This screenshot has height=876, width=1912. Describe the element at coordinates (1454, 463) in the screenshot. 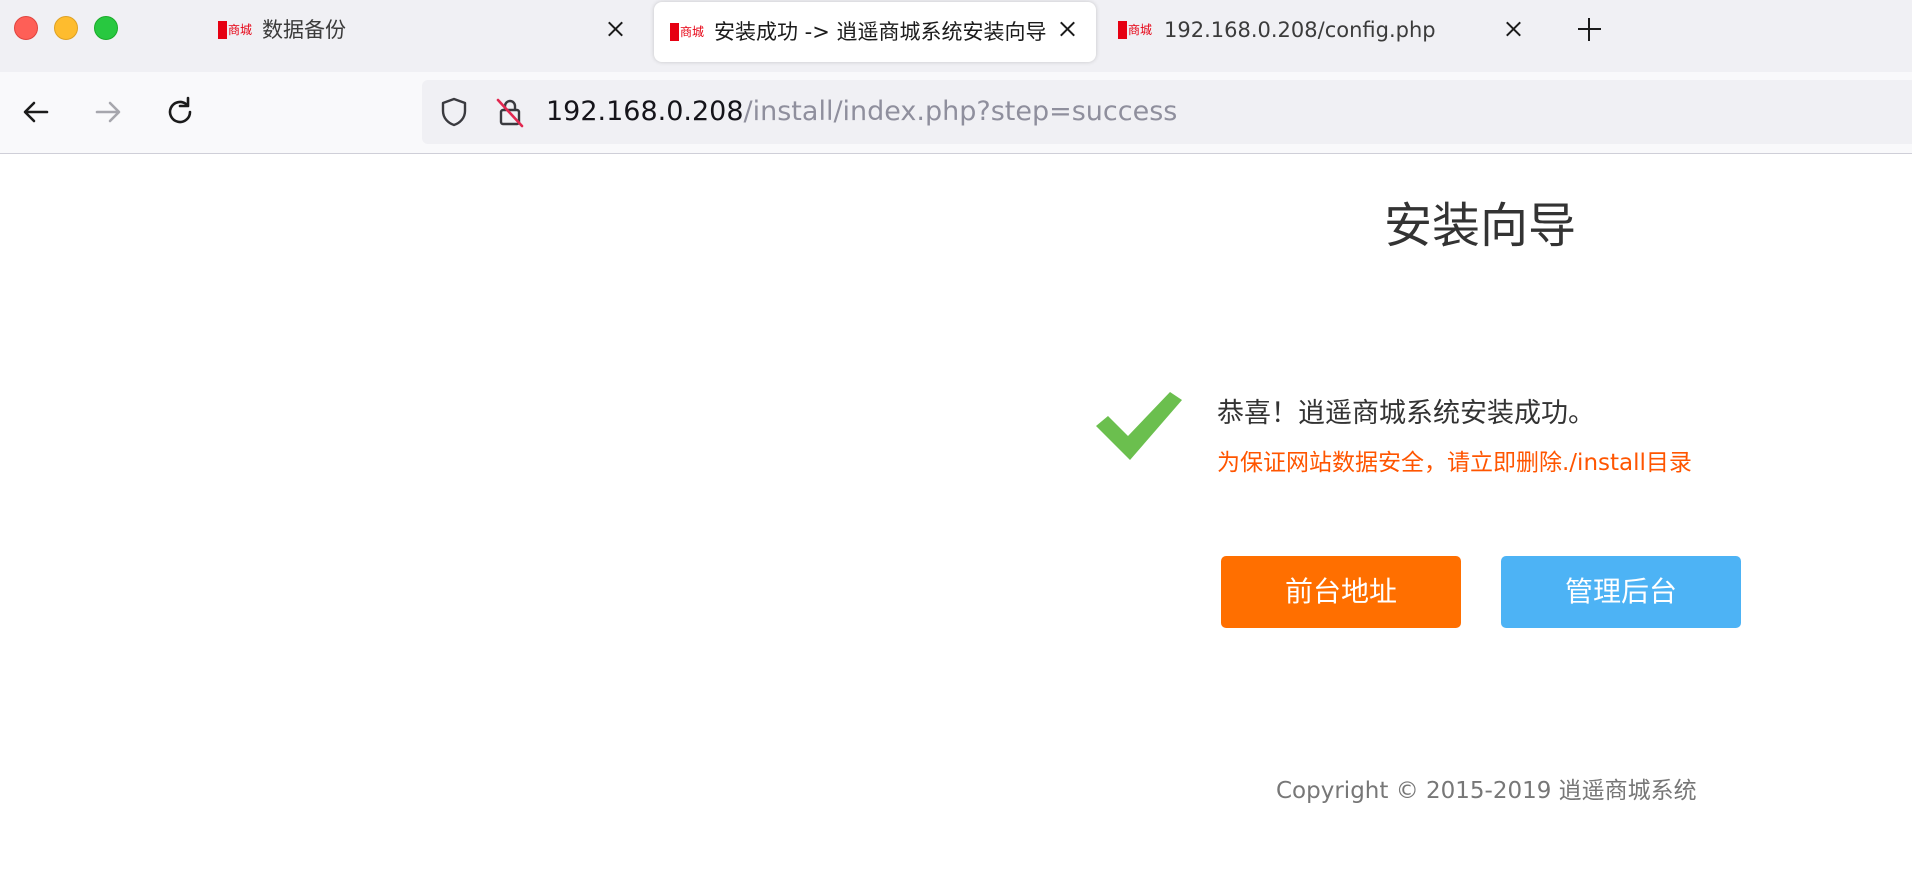

I see `warning-message: 为保证网站数据安全，请立即删除./install目录` at that location.